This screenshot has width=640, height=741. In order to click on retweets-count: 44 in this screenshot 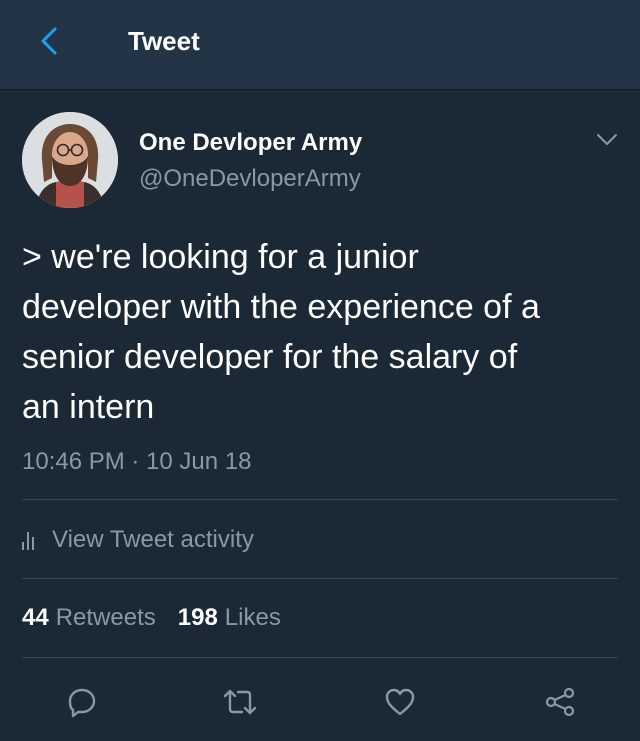, I will do `click(35, 617)`.